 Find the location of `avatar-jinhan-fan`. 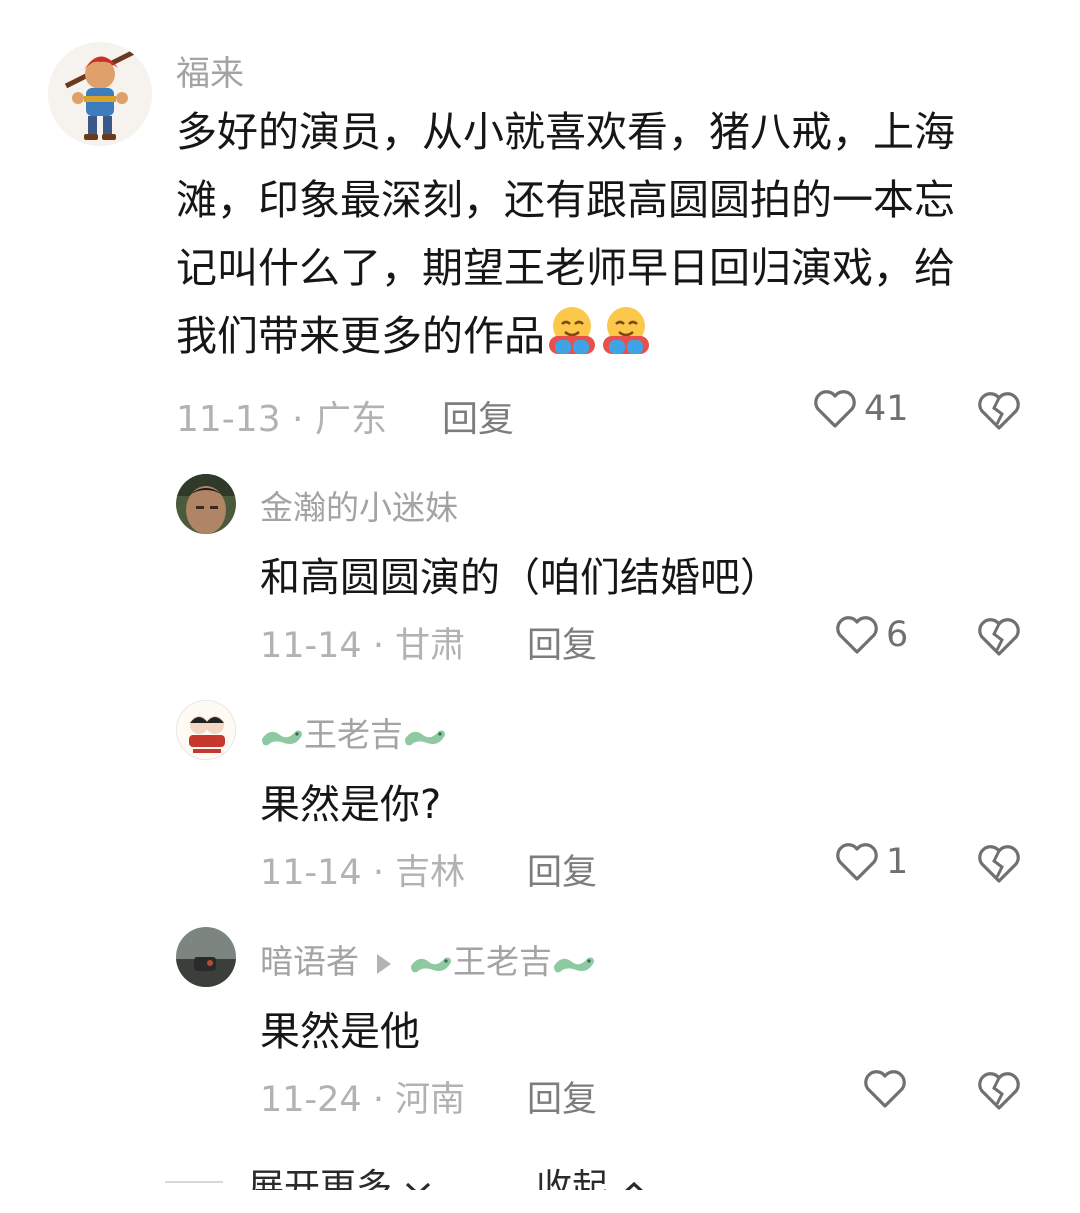

avatar-jinhan-fan is located at coordinates (206, 504).